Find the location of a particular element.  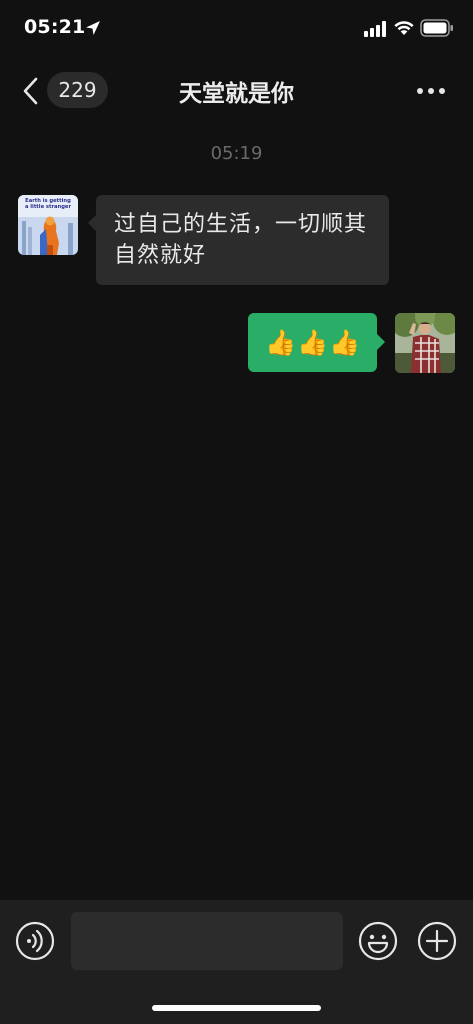

chat-input-bar is located at coordinates (236, 962).